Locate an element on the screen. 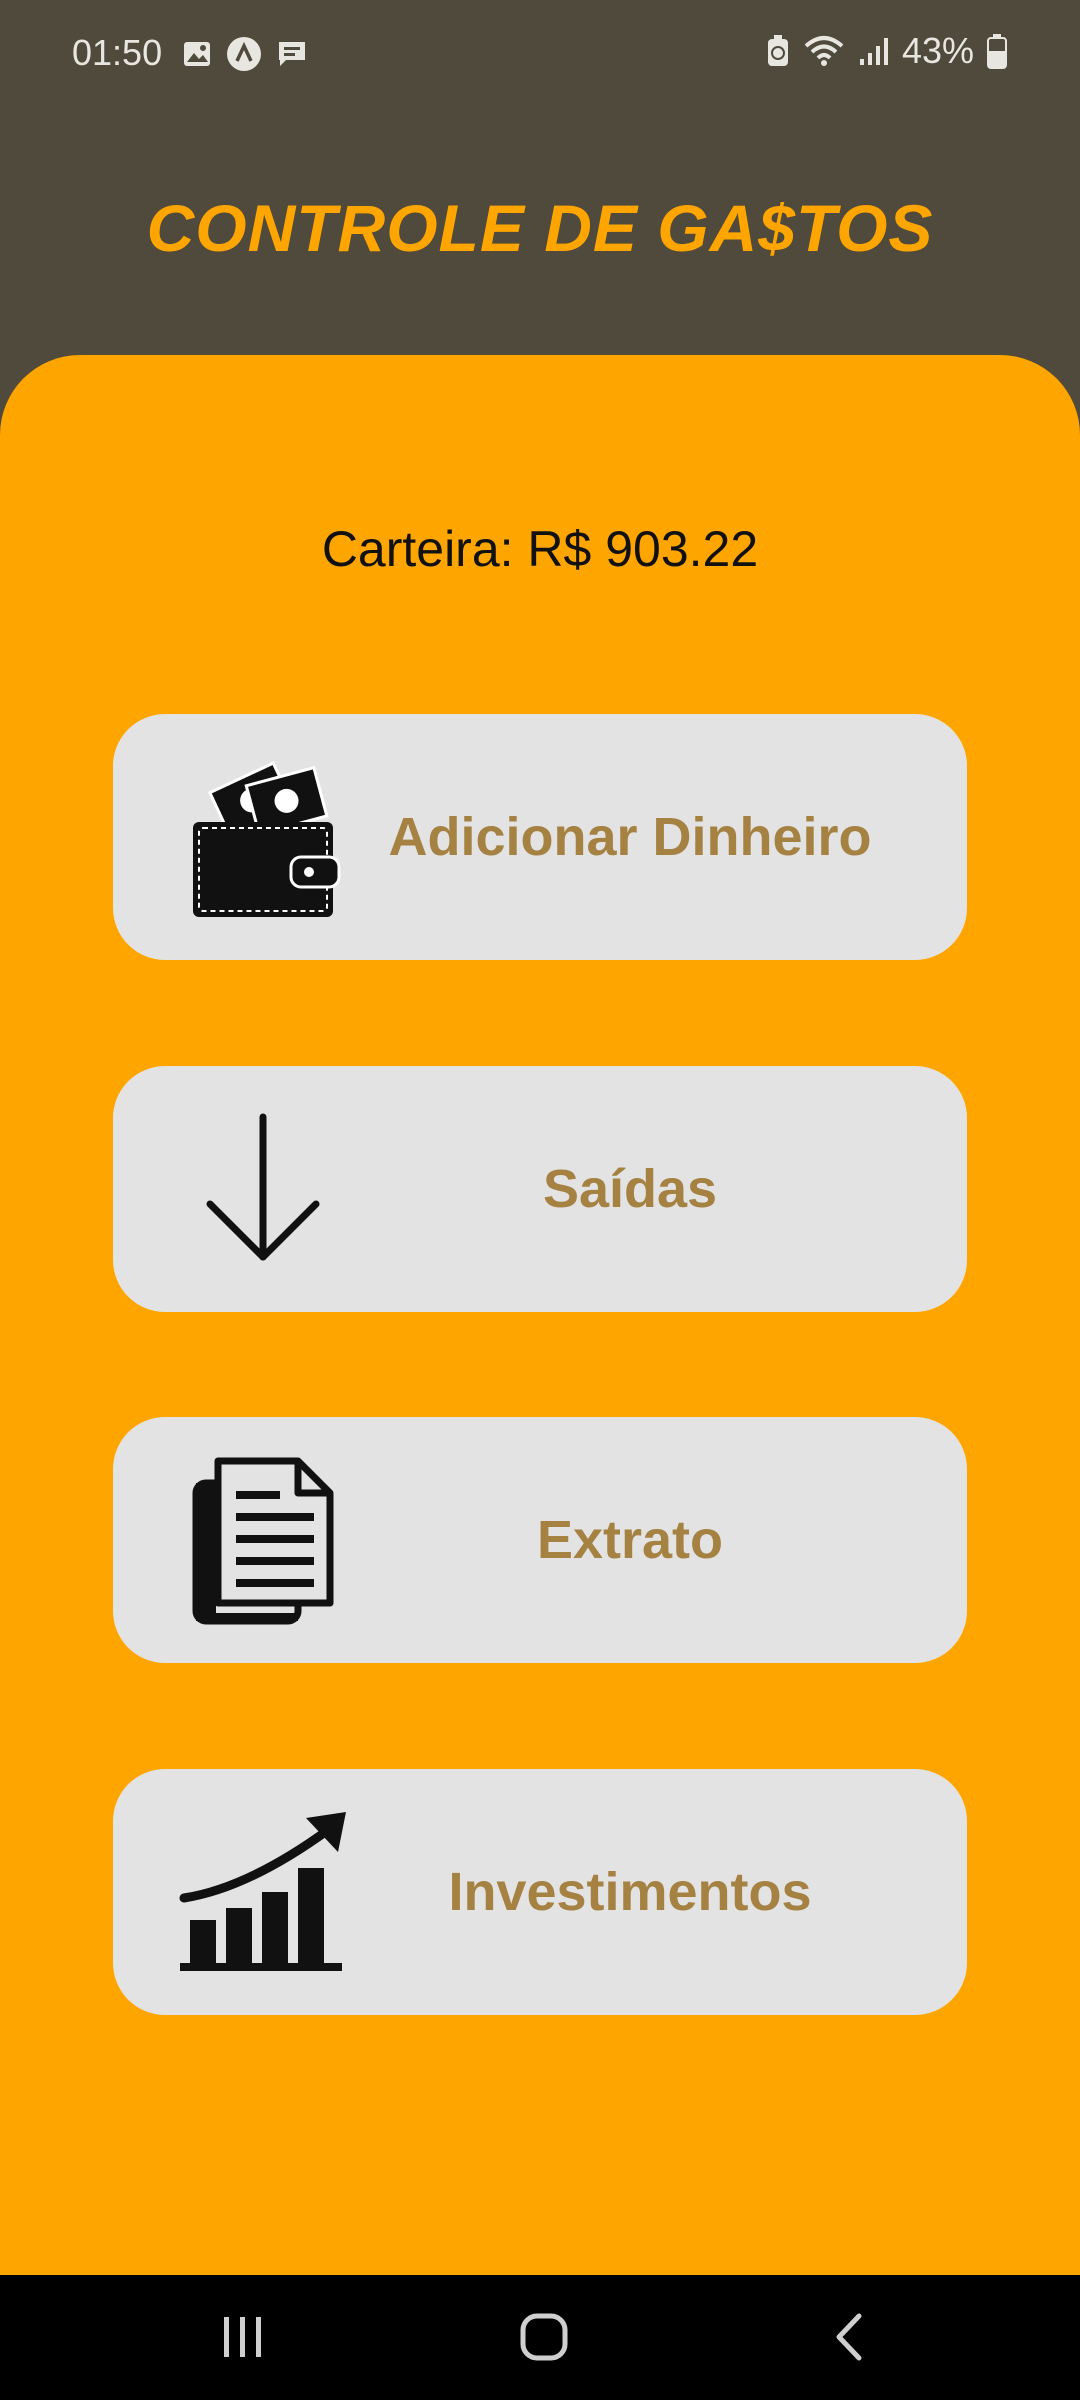  add-money-label: Adicionar Dinheiro is located at coordinates (630, 837).